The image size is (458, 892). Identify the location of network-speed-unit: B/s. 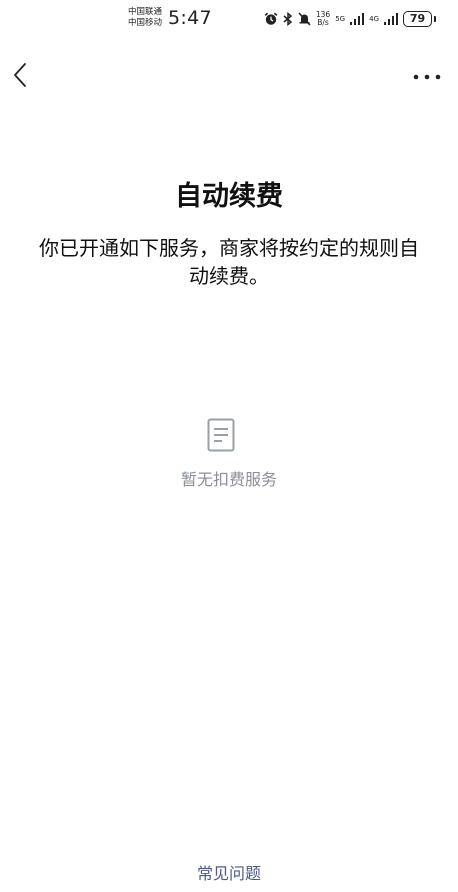
(323, 22).